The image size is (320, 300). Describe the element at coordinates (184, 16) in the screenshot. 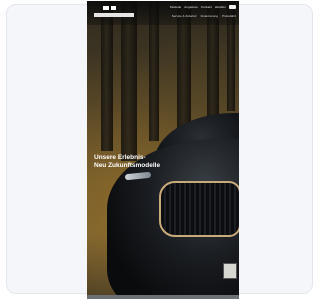

I see `sub-nav-link: Service & Zubehör` at that location.